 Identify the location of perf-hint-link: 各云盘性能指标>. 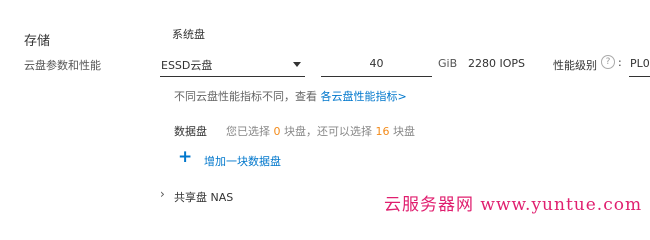
(364, 96).